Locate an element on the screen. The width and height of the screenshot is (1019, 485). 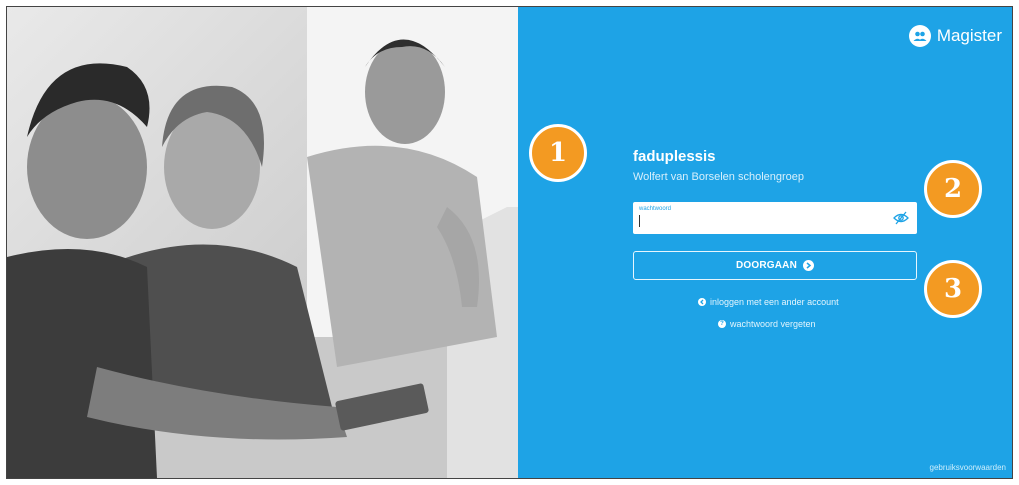
forgot-password-link: ? wachtwoord vergeten is located at coordinates (767, 324).